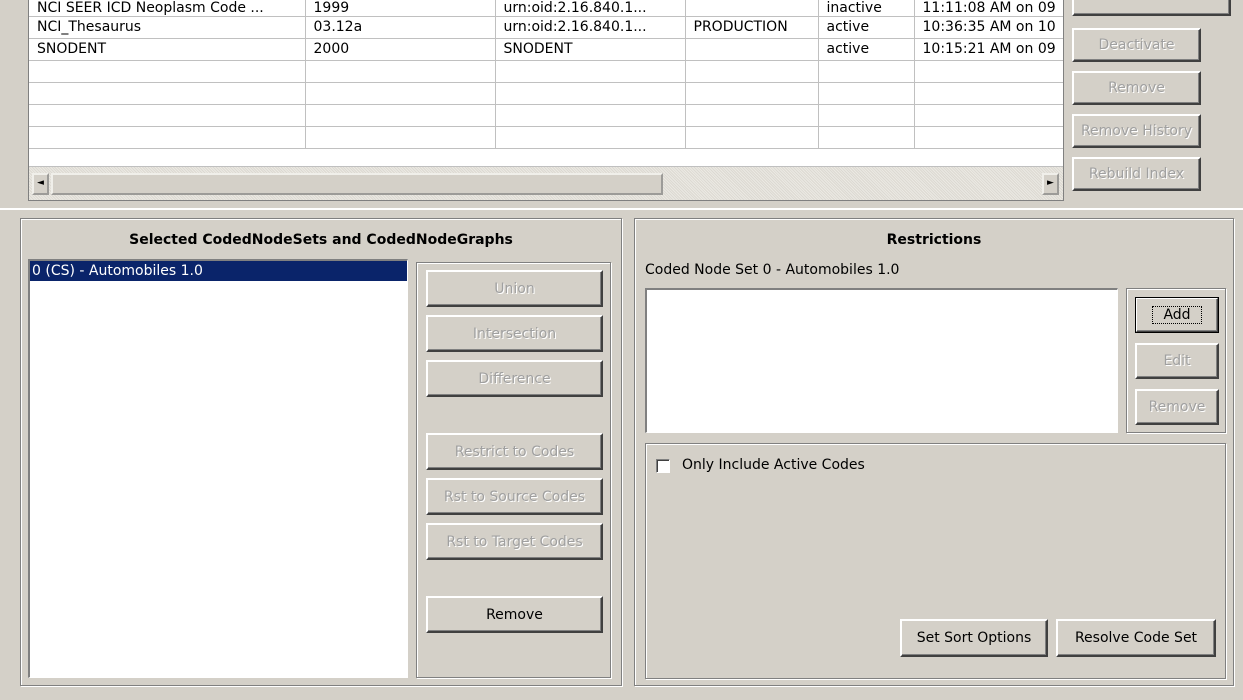 The height and width of the screenshot is (700, 1243). Describe the element at coordinates (514, 614) in the screenshot. I see `remove-selected-button: Remove` at that location.